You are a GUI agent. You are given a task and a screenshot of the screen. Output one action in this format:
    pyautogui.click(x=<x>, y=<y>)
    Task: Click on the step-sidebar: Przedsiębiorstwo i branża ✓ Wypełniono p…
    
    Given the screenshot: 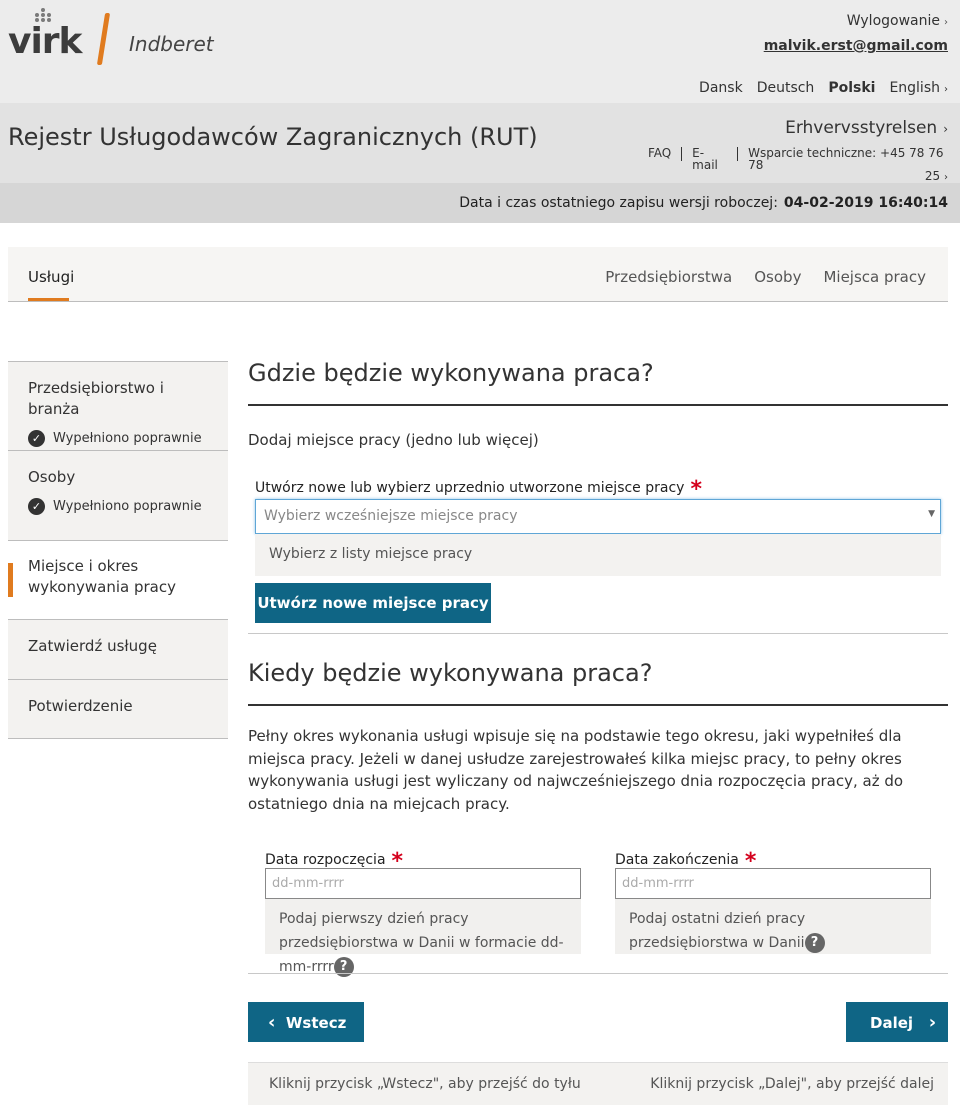 What is the action you would take?
    pyautogui.click(x=118, y=550)
    